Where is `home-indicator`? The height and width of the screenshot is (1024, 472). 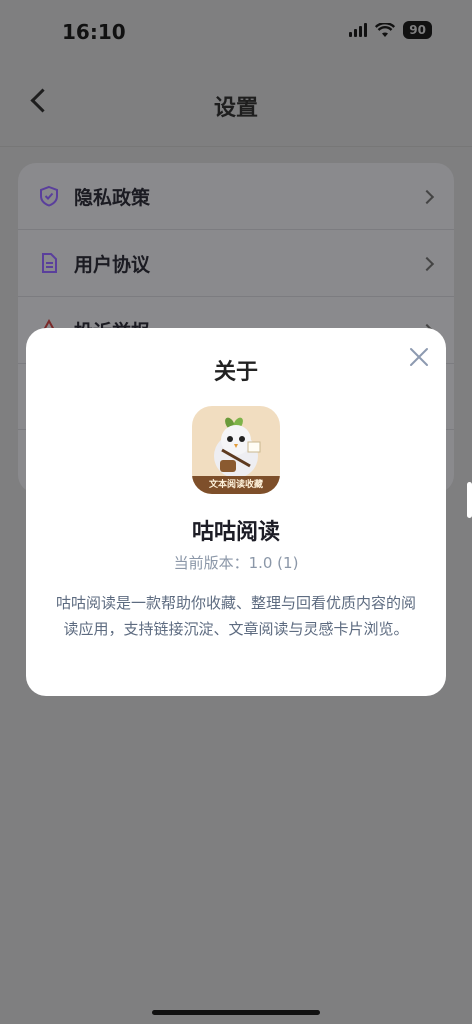
home-indicator is located at coordinates (236, 1012).